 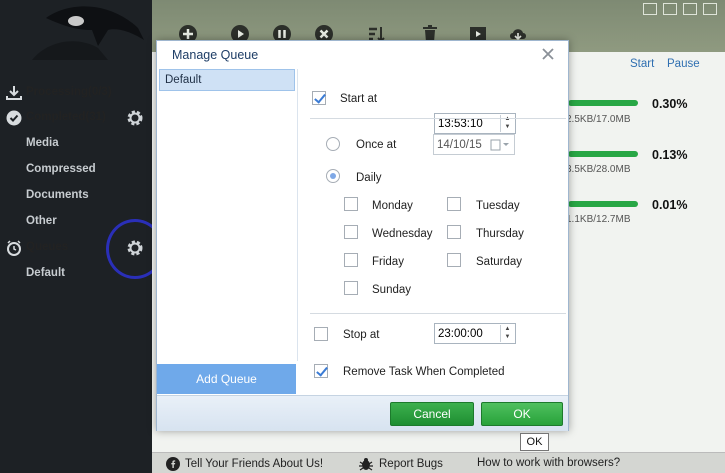 What do you see at coordinates (57, 195) in the screenshot?
I see `sidebar-item-label: Documents` at bounding box center [57, 195].